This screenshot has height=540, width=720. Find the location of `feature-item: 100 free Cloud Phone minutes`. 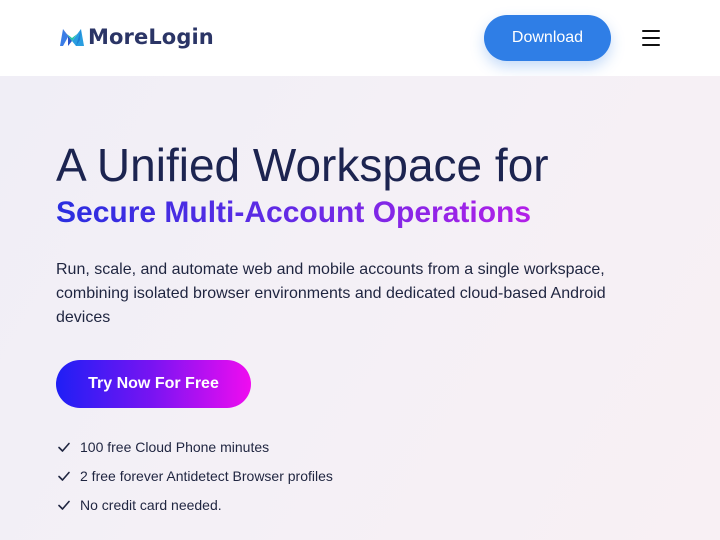

feature-item: 100 free Cloud Phone minutes is located at coordinates (194, 446).